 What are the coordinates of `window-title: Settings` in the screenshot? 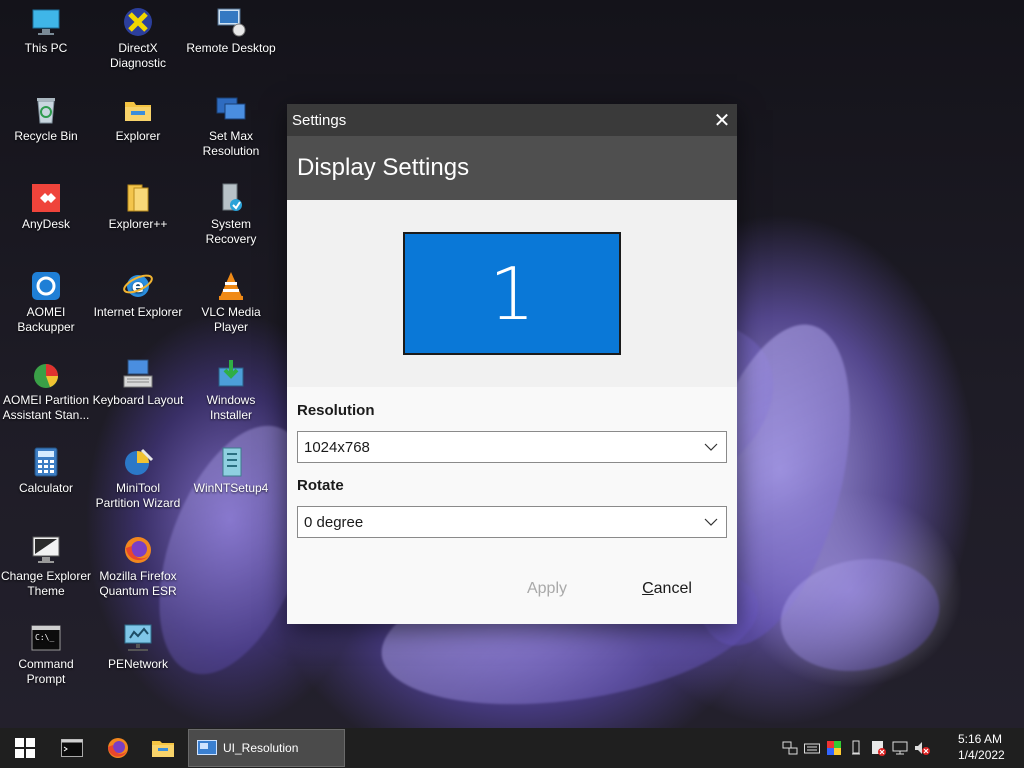 It's located at (319, 120).